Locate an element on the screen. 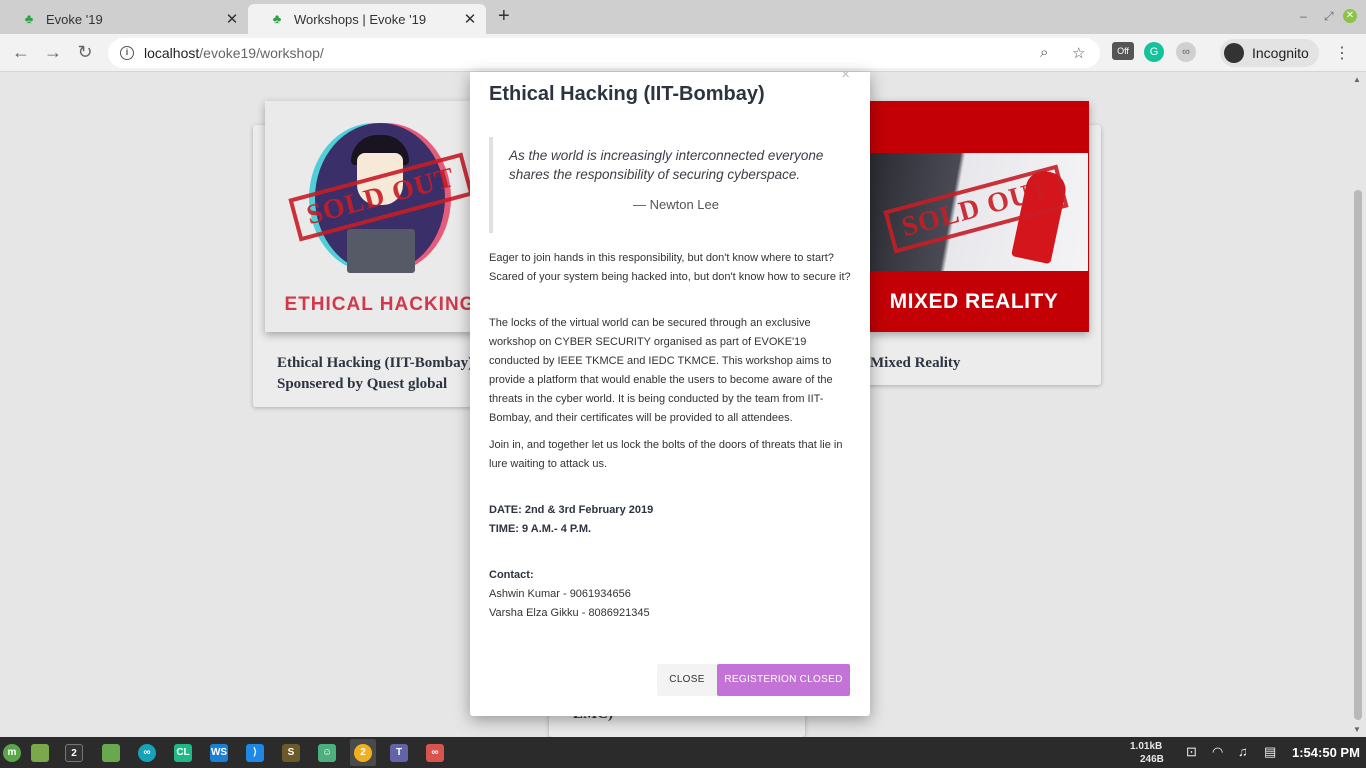 This screenshot has width=1366, height=768. minimize-icon: – is located at coordinates (1303, 16).